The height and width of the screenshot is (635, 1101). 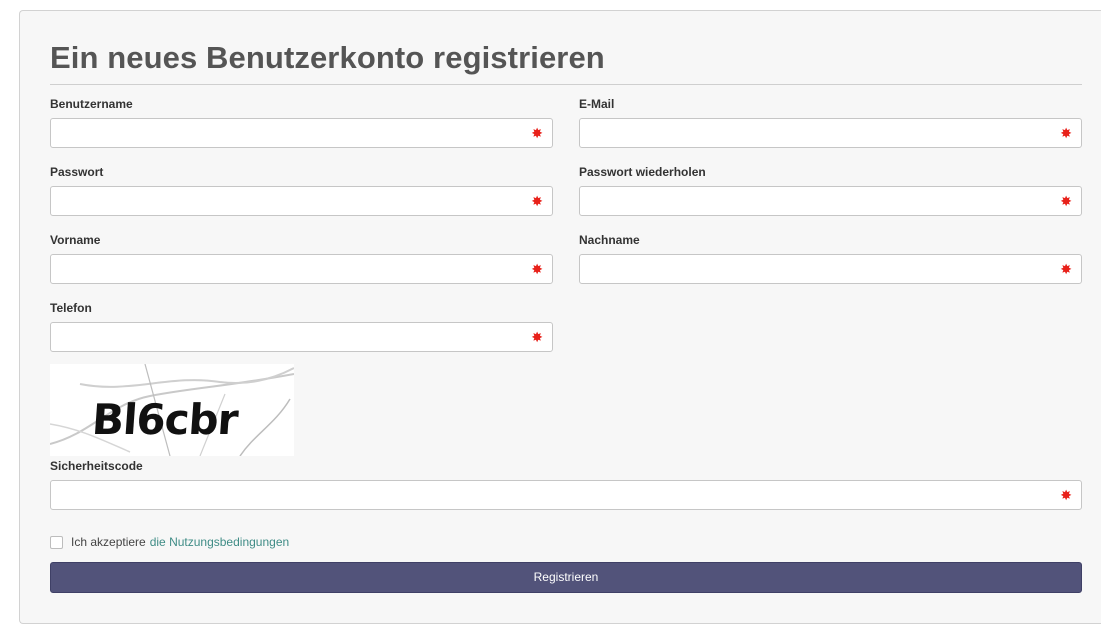 I want to click on password-repeat-input, so click(x=815, y=201).